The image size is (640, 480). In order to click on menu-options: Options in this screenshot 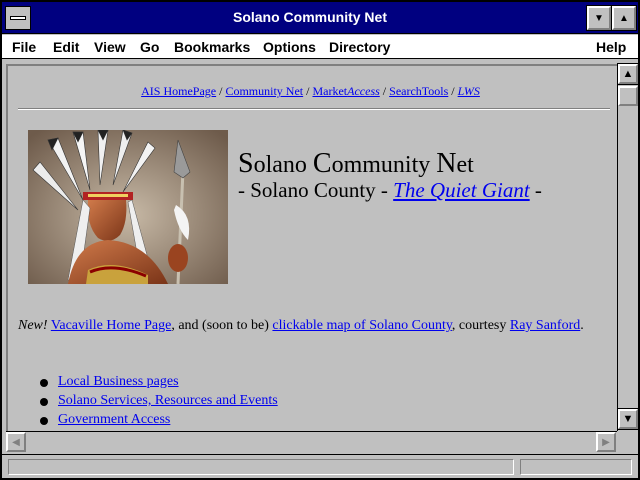, I will do `click(289, 47)`.